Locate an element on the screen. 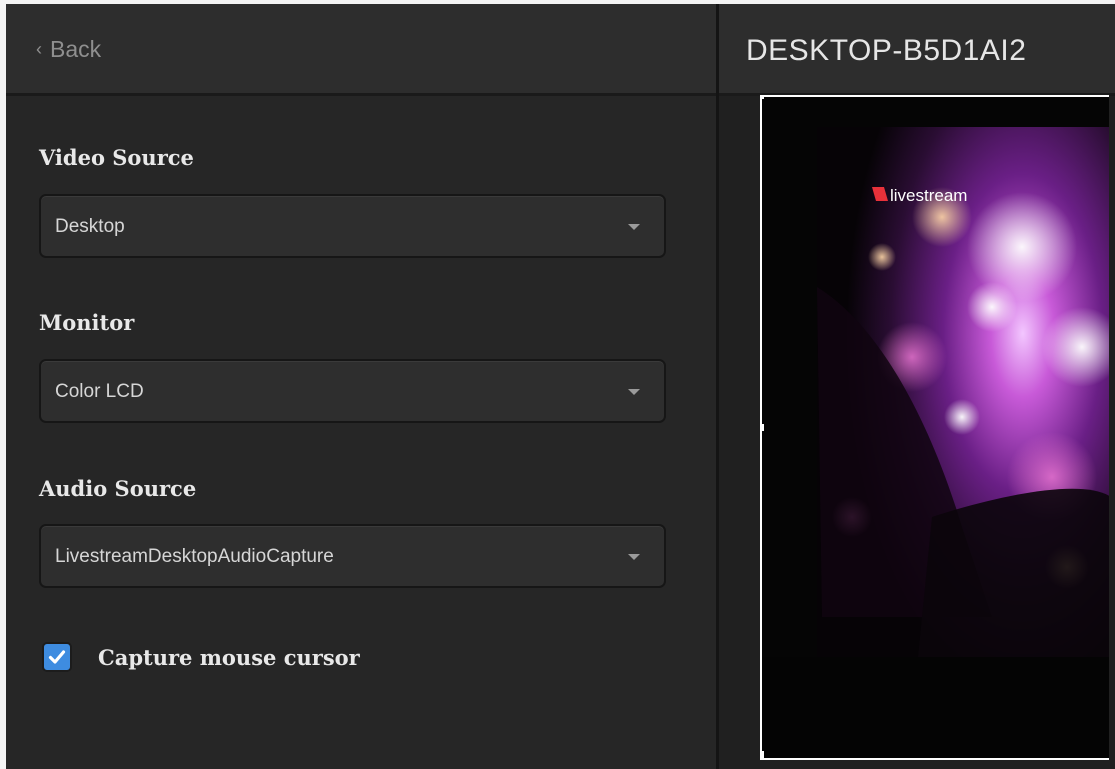 This screenshot has width=1115, height=769. audio-source-dropdown: LivestreamDesktopAudioCapture is located at coordinates (352, 556).